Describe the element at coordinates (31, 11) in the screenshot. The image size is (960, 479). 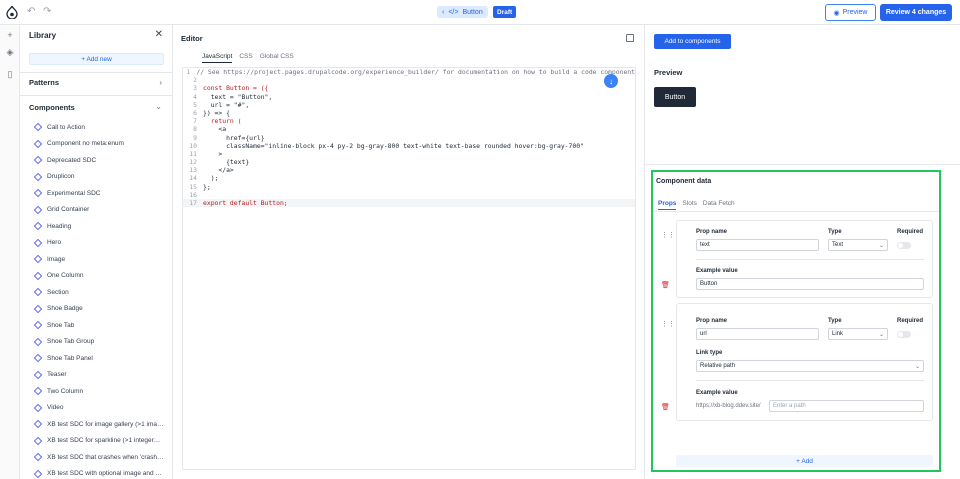
I see `undo-icon: ↶` at that location.